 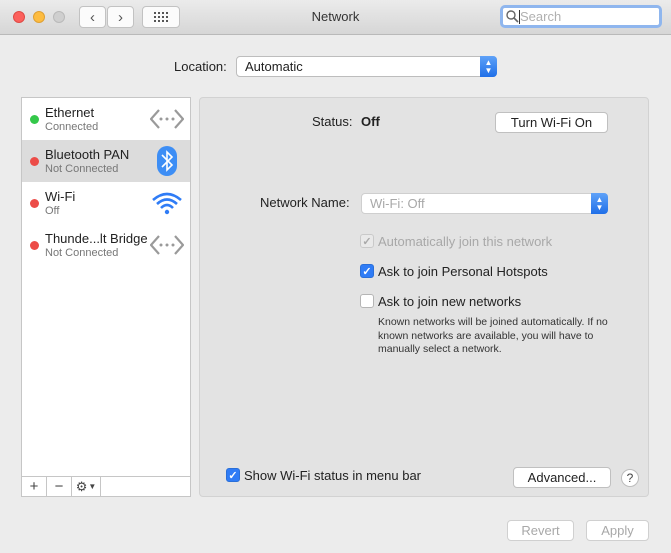 What do you see at coordinates (512, 16) in the screenshot?
I see `search-icon` at bounding box center [512, 16].